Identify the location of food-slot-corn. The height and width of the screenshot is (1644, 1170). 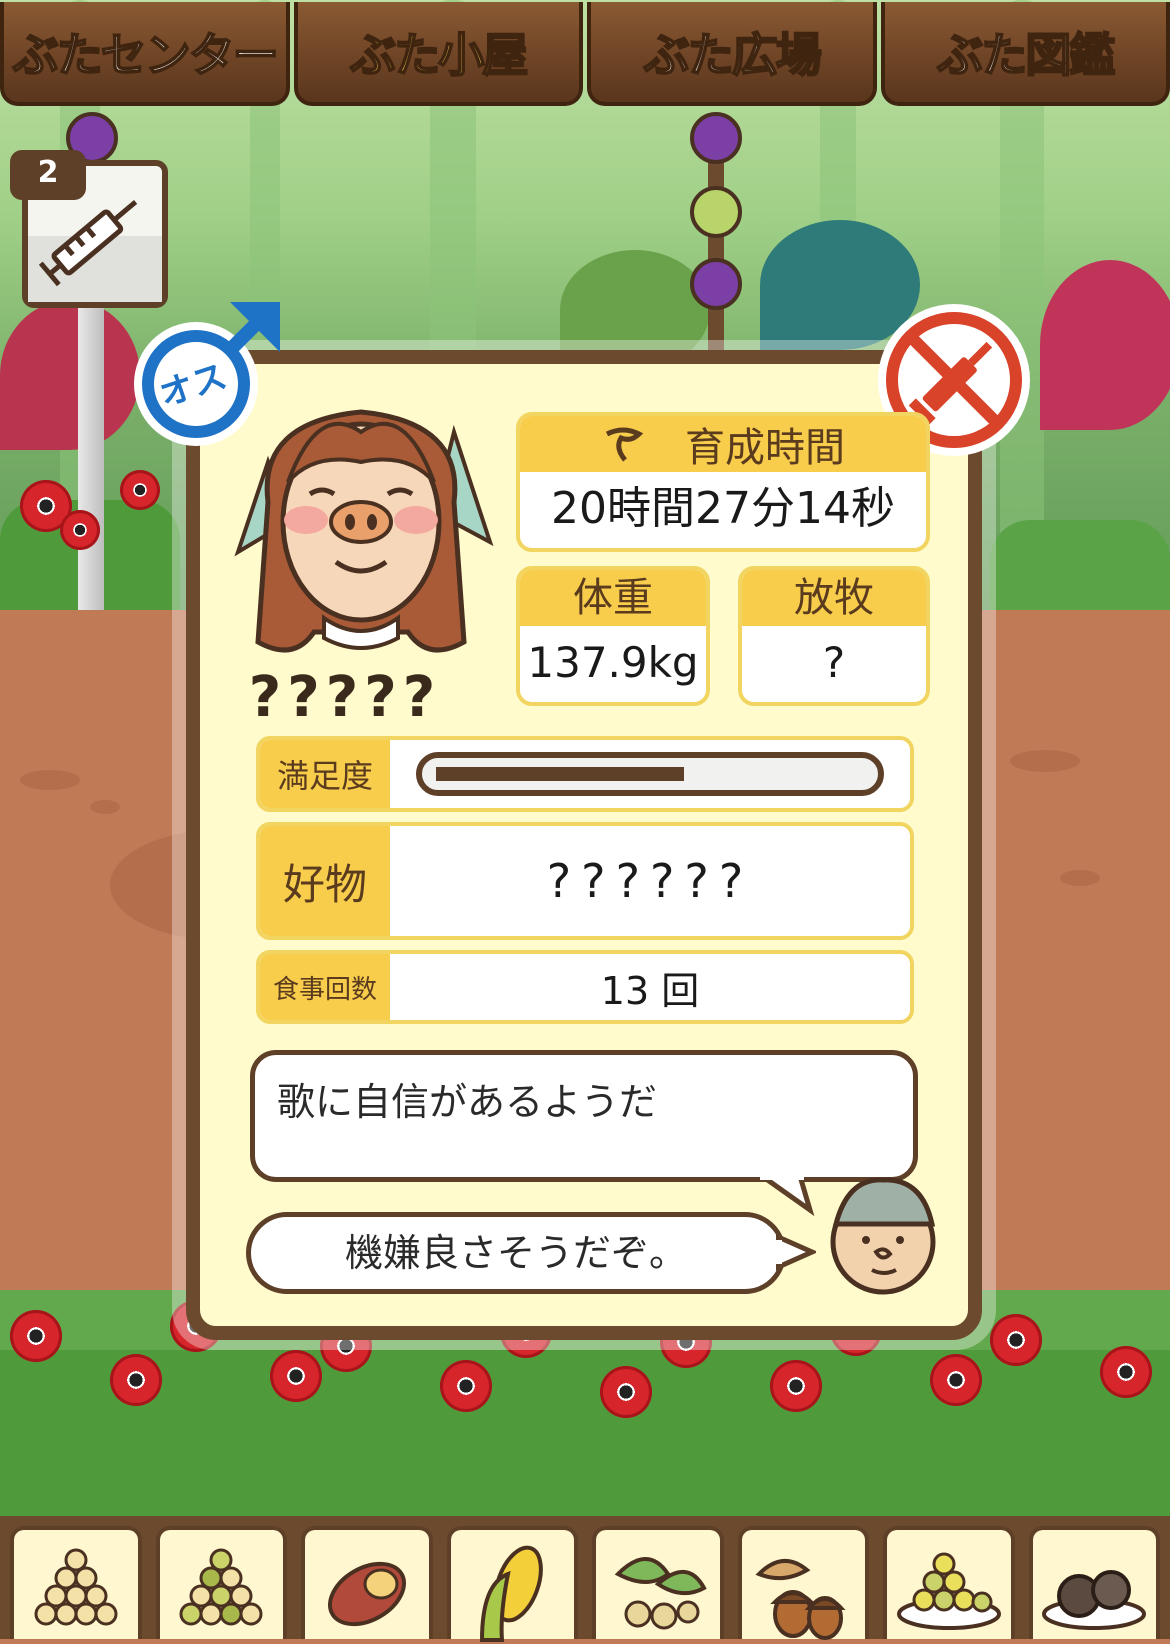
(513, 1582).